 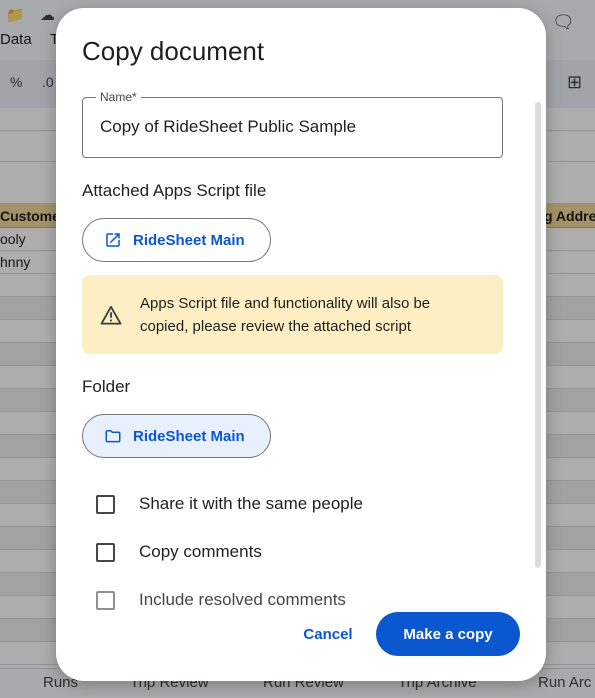 I want to click on dialog-scrollbar, so click(x=538, y=335).